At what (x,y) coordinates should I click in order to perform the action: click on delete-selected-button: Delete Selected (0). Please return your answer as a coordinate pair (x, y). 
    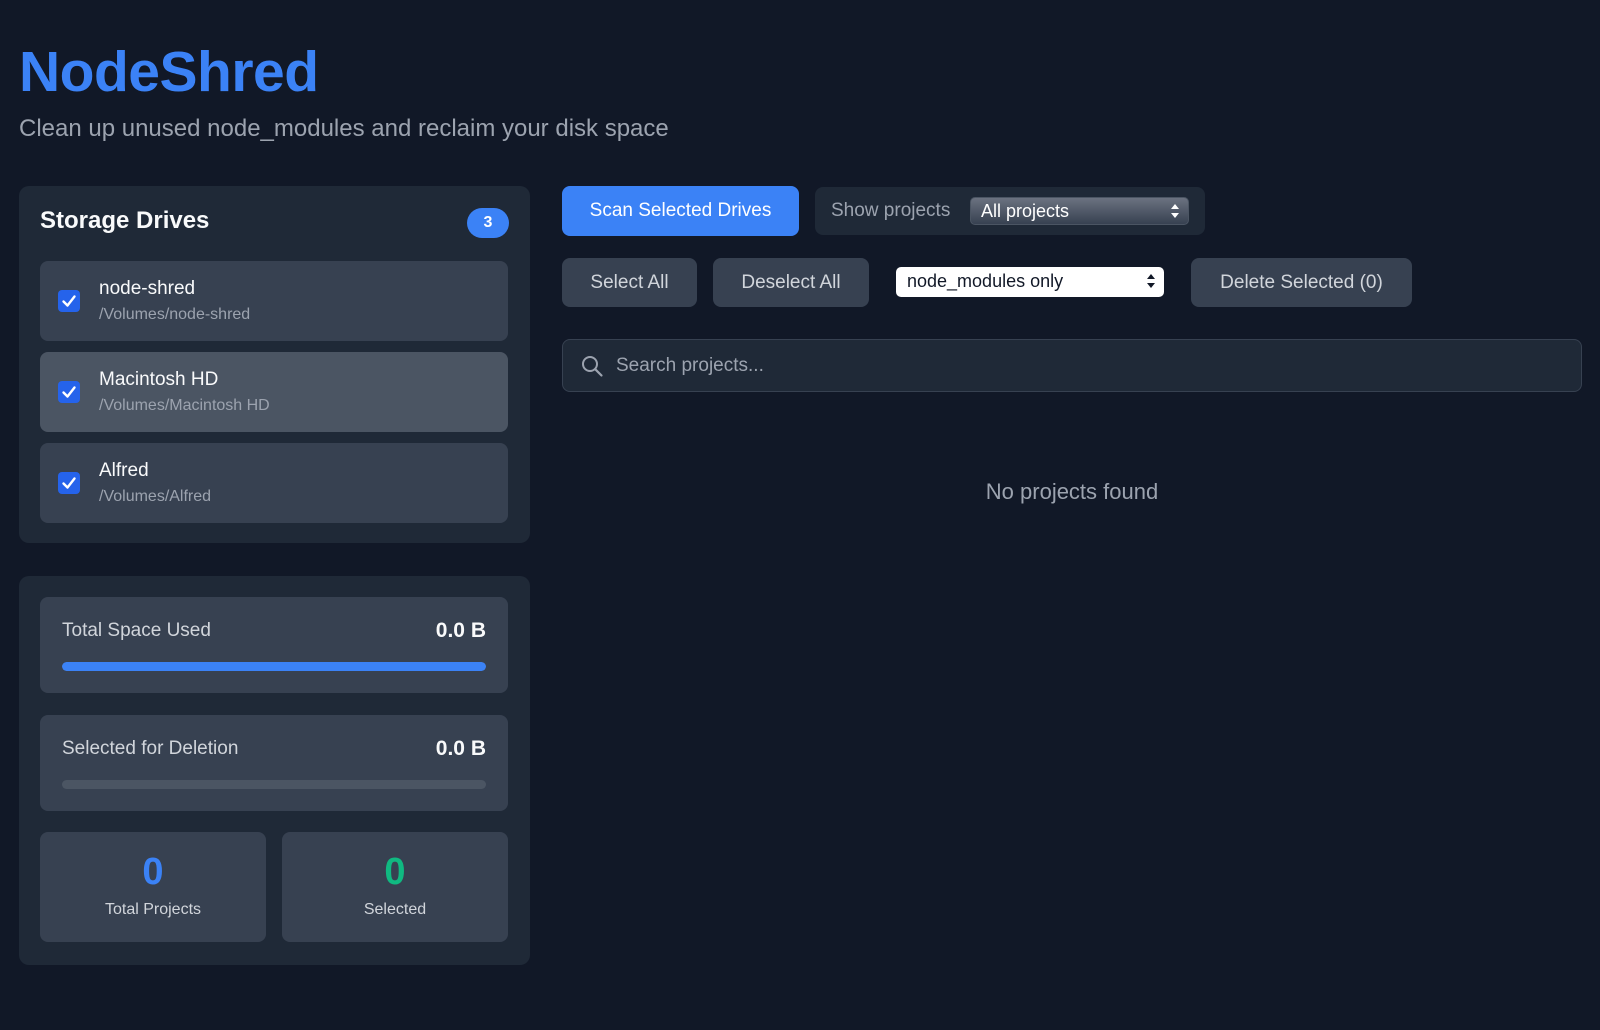
    Looking at the image, I should click on (1301, 282).